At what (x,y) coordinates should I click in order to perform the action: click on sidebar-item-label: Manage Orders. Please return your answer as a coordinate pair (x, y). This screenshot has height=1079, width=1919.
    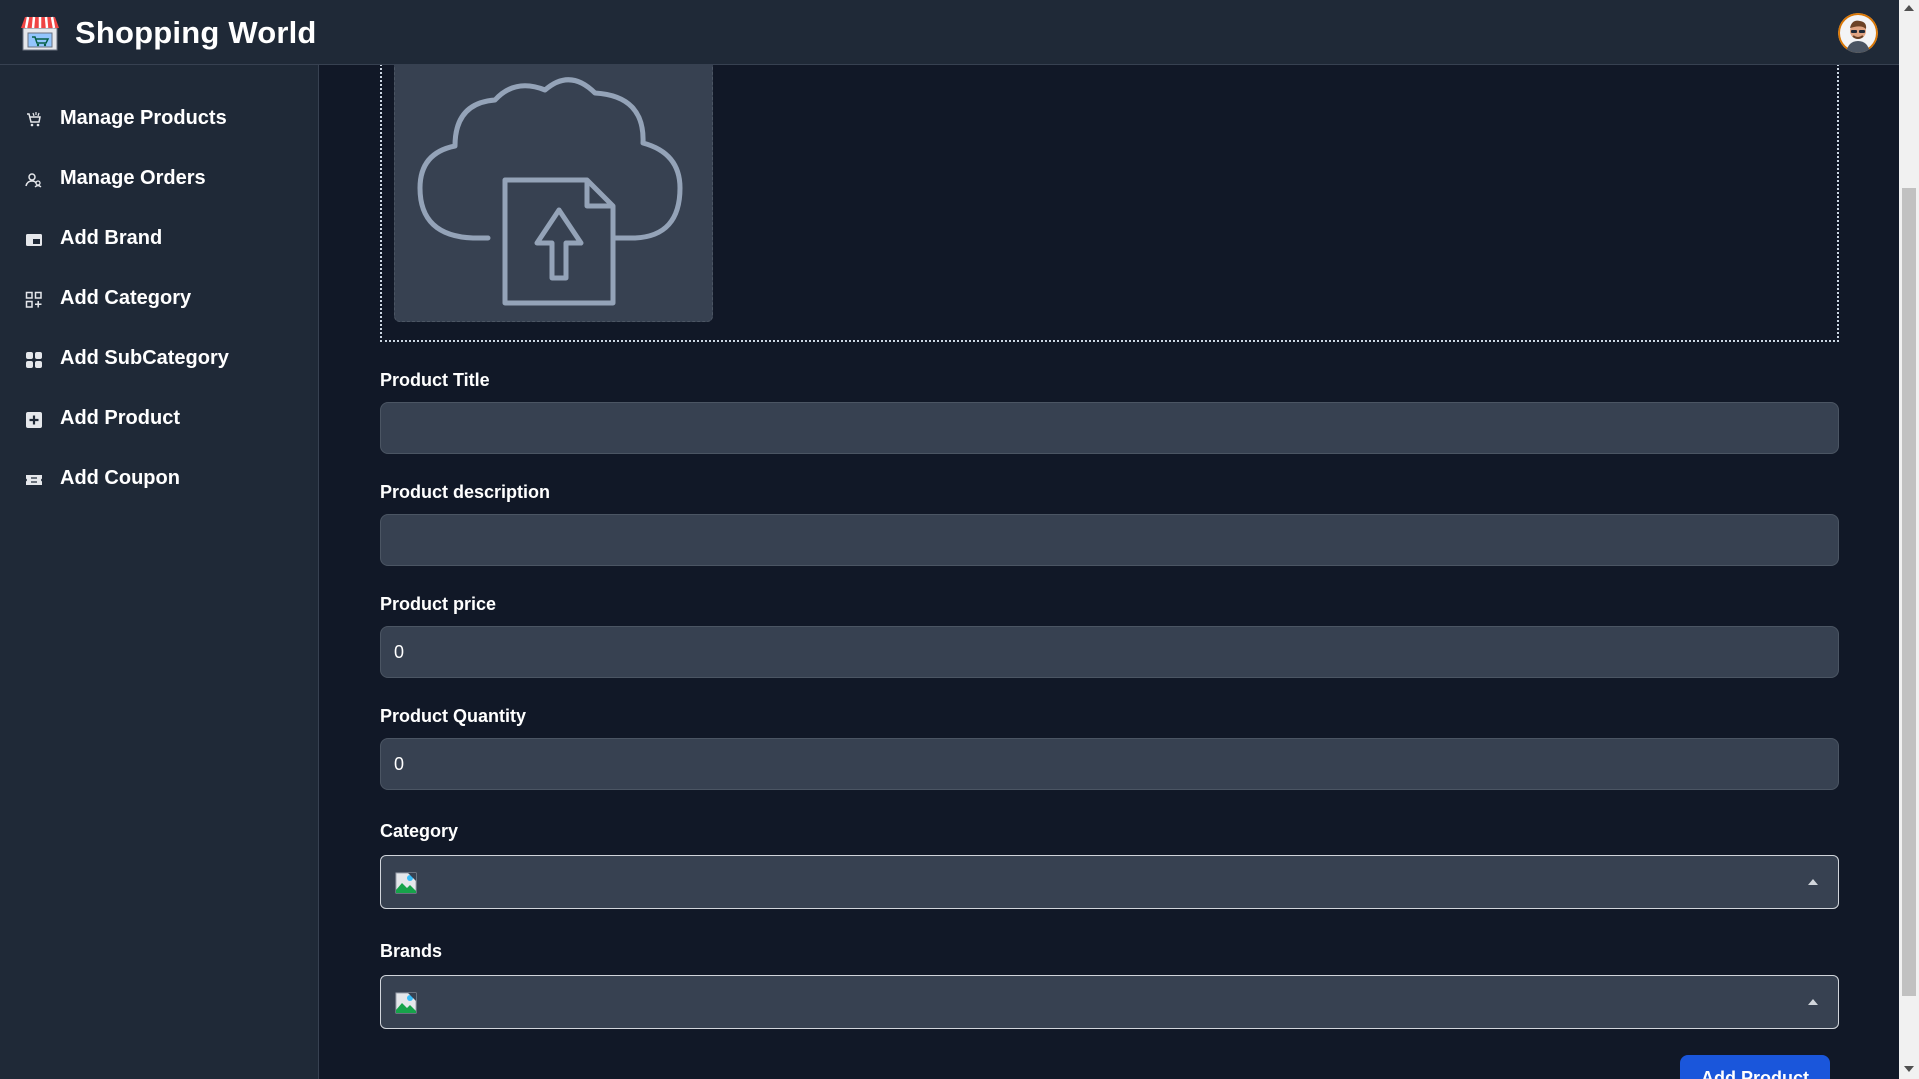
    Looking at the image, I should click on (133, 178).